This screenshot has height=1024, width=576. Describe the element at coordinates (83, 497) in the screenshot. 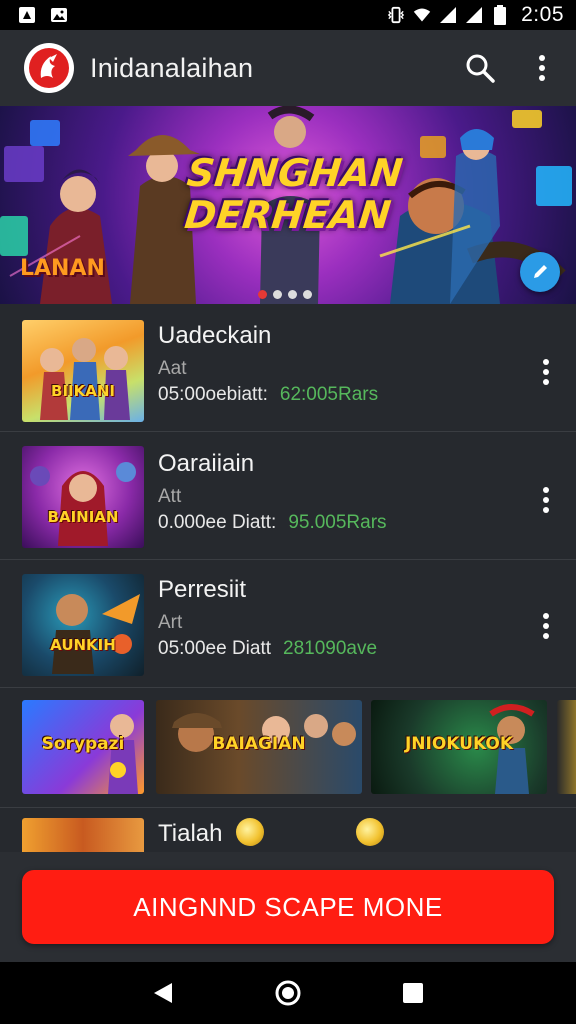

I see `item-thumbnail: BAINIAN` at that location.